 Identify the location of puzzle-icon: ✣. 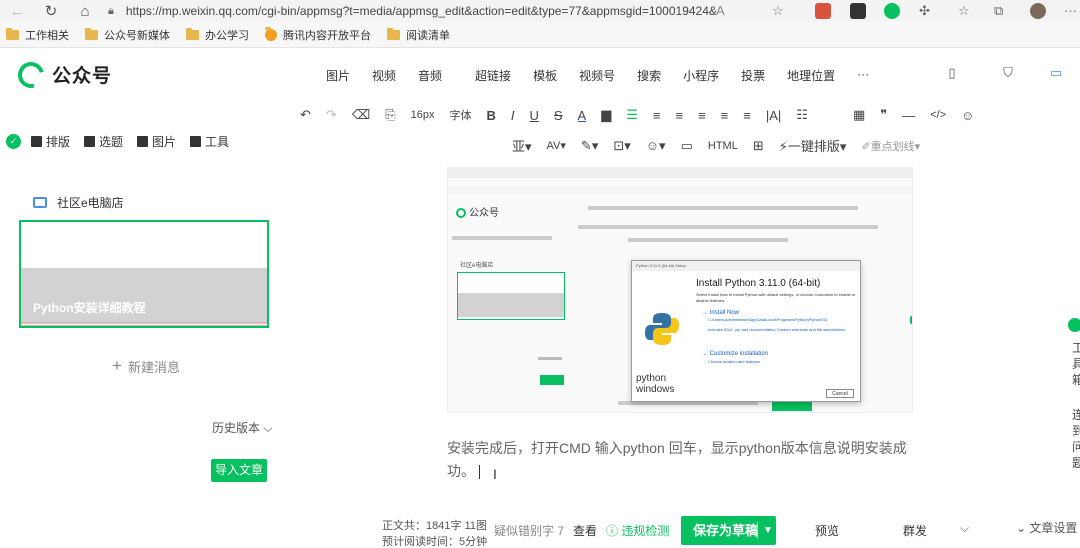
(927, 11).